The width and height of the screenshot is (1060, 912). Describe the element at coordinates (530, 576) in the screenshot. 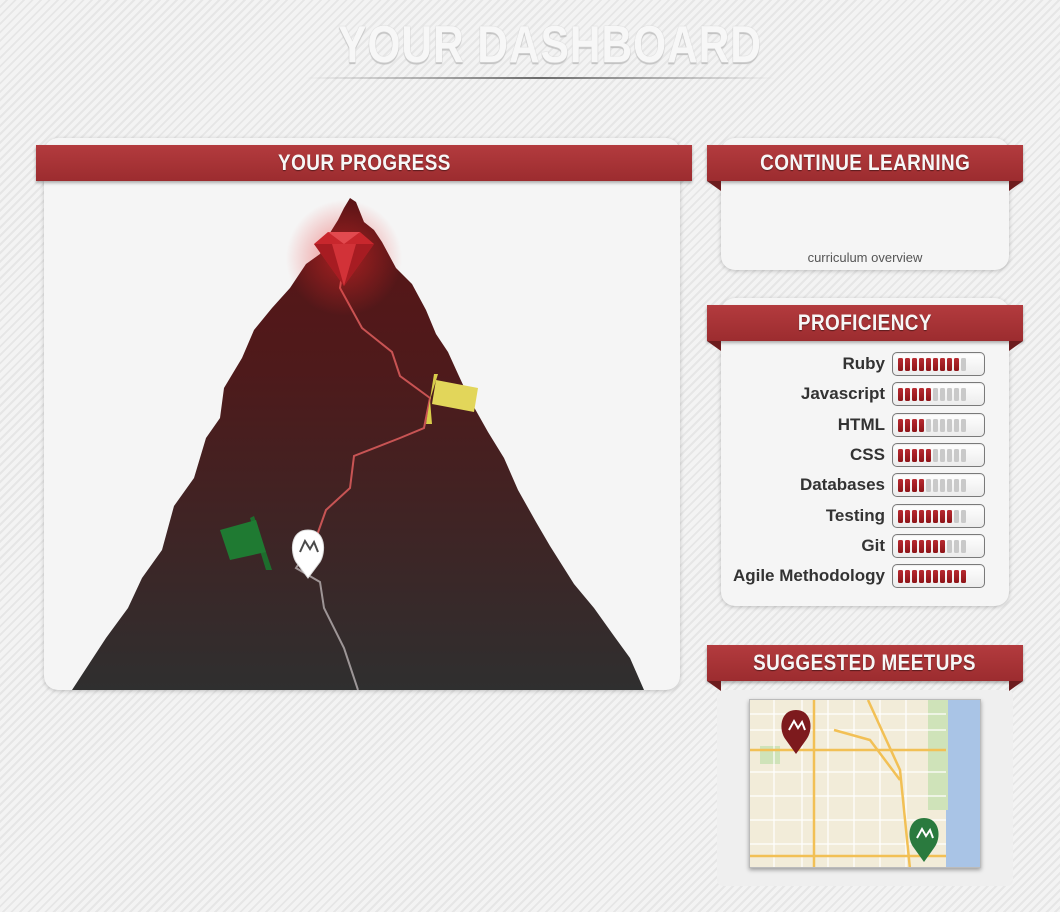

I see `proficiency-row: Agile Methodology` at that location.